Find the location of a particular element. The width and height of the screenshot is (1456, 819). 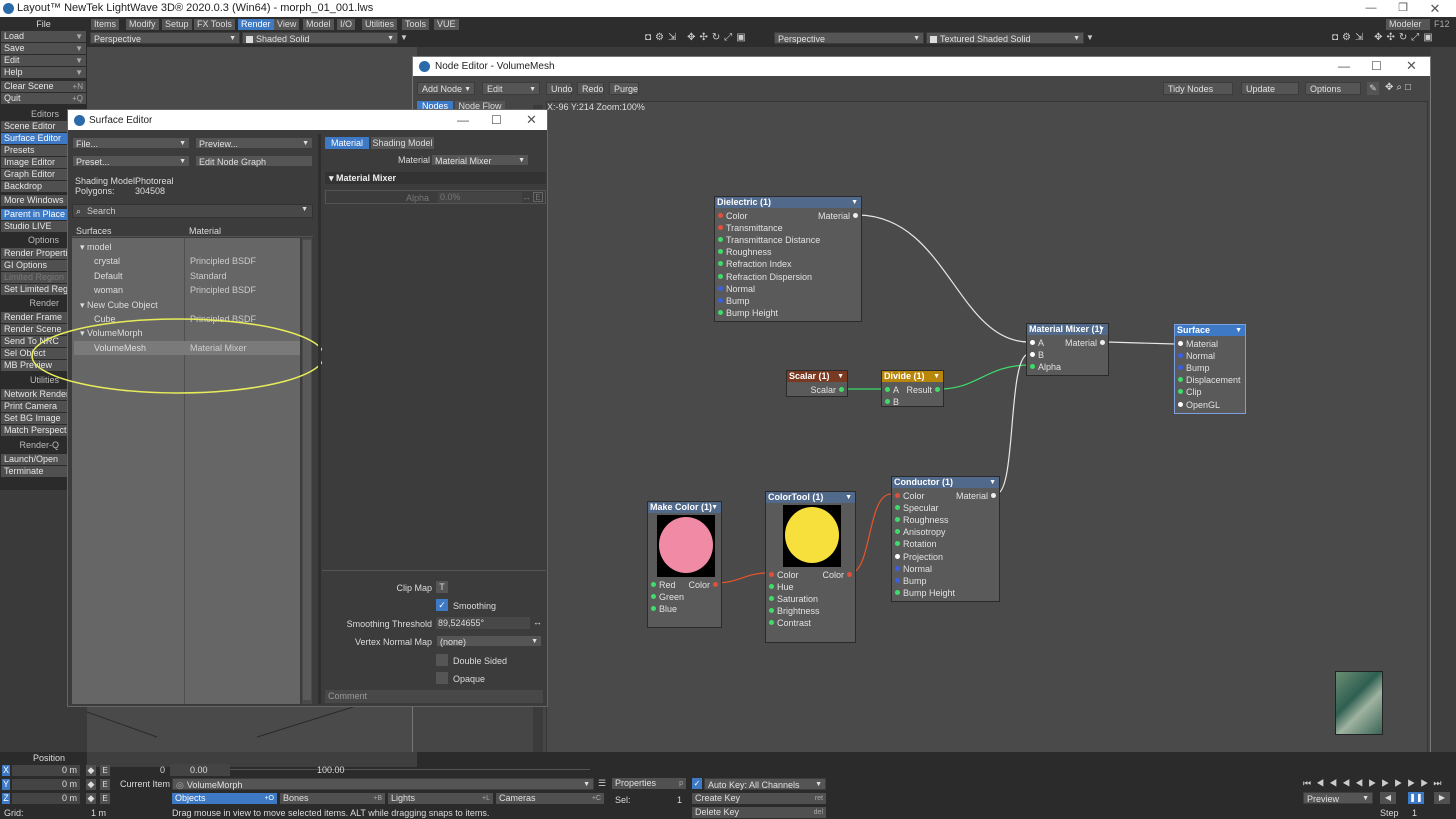

input-port-hue: Hue is located at coordinates (781, 587).